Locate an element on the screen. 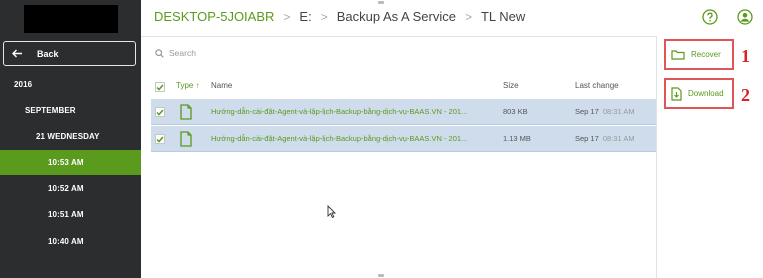  actions-panel: Recover 1 Download 2 is located at coordinates (709, 157).